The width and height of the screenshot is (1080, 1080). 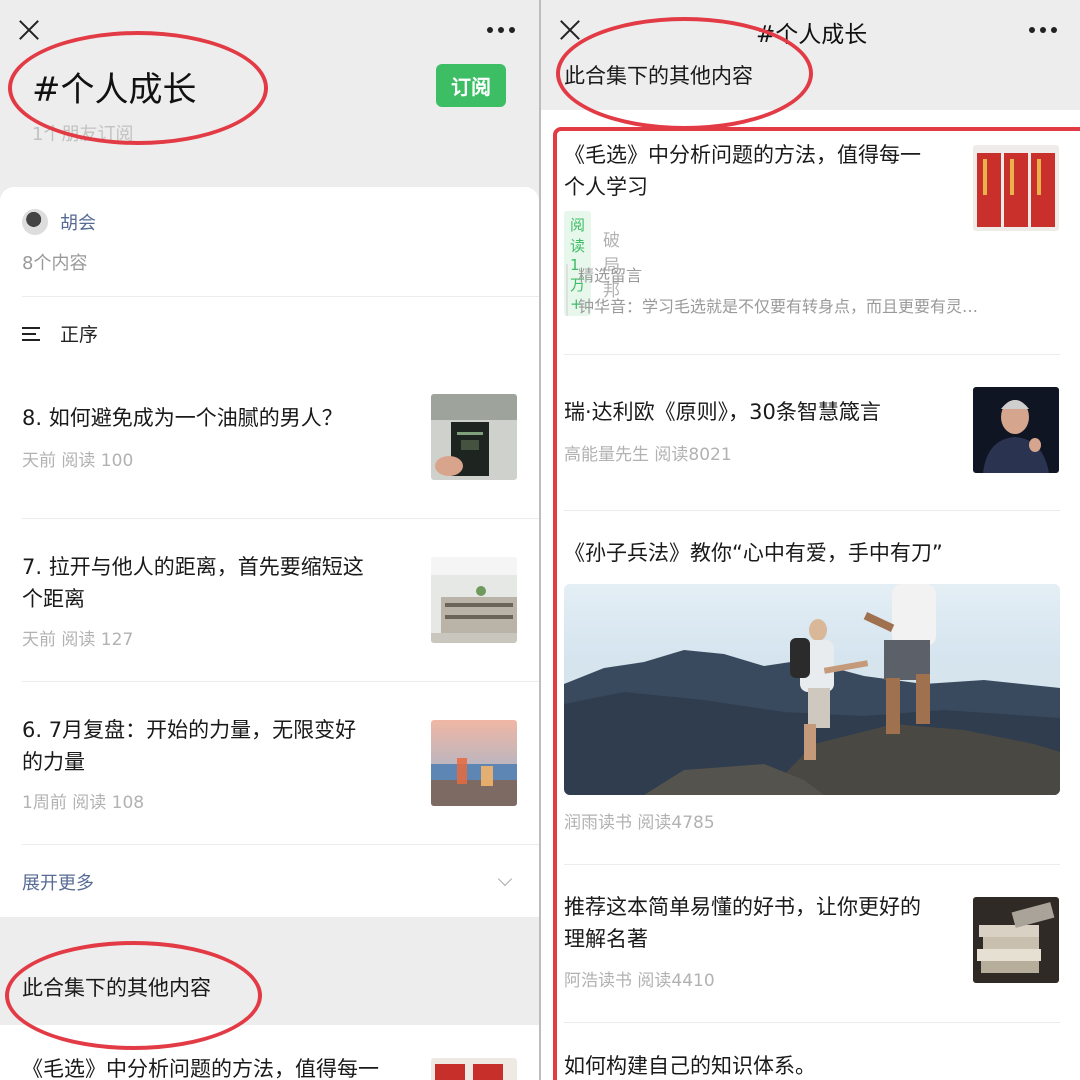 I want to click on page-title: #个人成长, so click(x=812, y=35).